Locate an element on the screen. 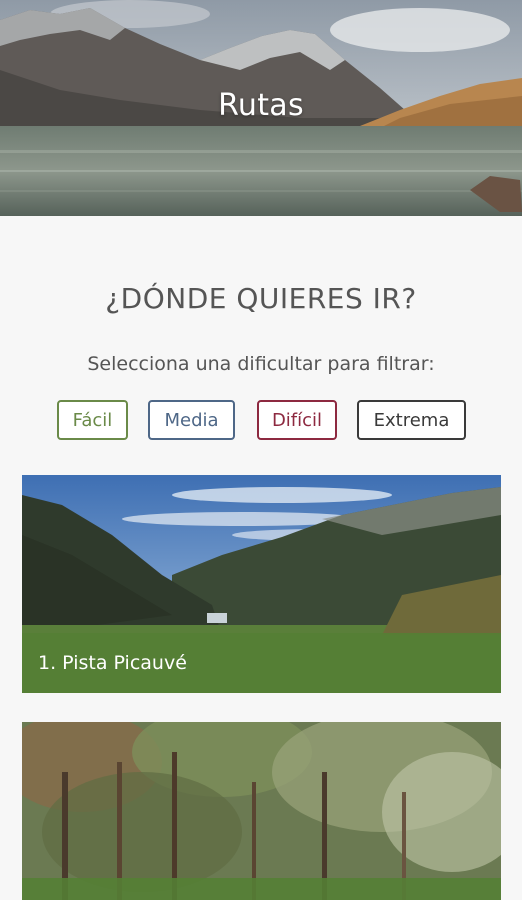 This screenshot has height=900, width=522. filter-button-dificil: Difícil is located at coordinates (297, 420).